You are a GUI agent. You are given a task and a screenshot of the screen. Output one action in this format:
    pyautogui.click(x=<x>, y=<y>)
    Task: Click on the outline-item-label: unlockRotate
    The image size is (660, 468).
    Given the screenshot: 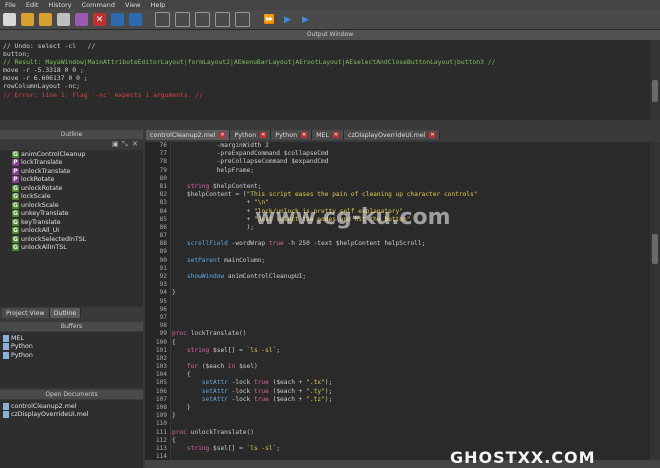 What is the action you would take?
    pyautogui.click(x=42, y=188)
    